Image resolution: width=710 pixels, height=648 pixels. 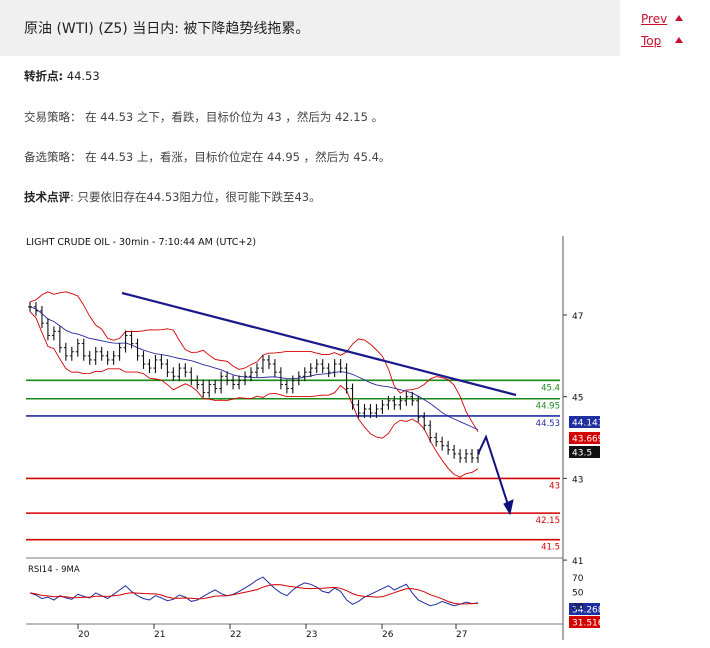 What do you see at coordinates (47, 197) in the screenshot?
I see `comment-label: 技术点评` at bounding box center [47, 197].